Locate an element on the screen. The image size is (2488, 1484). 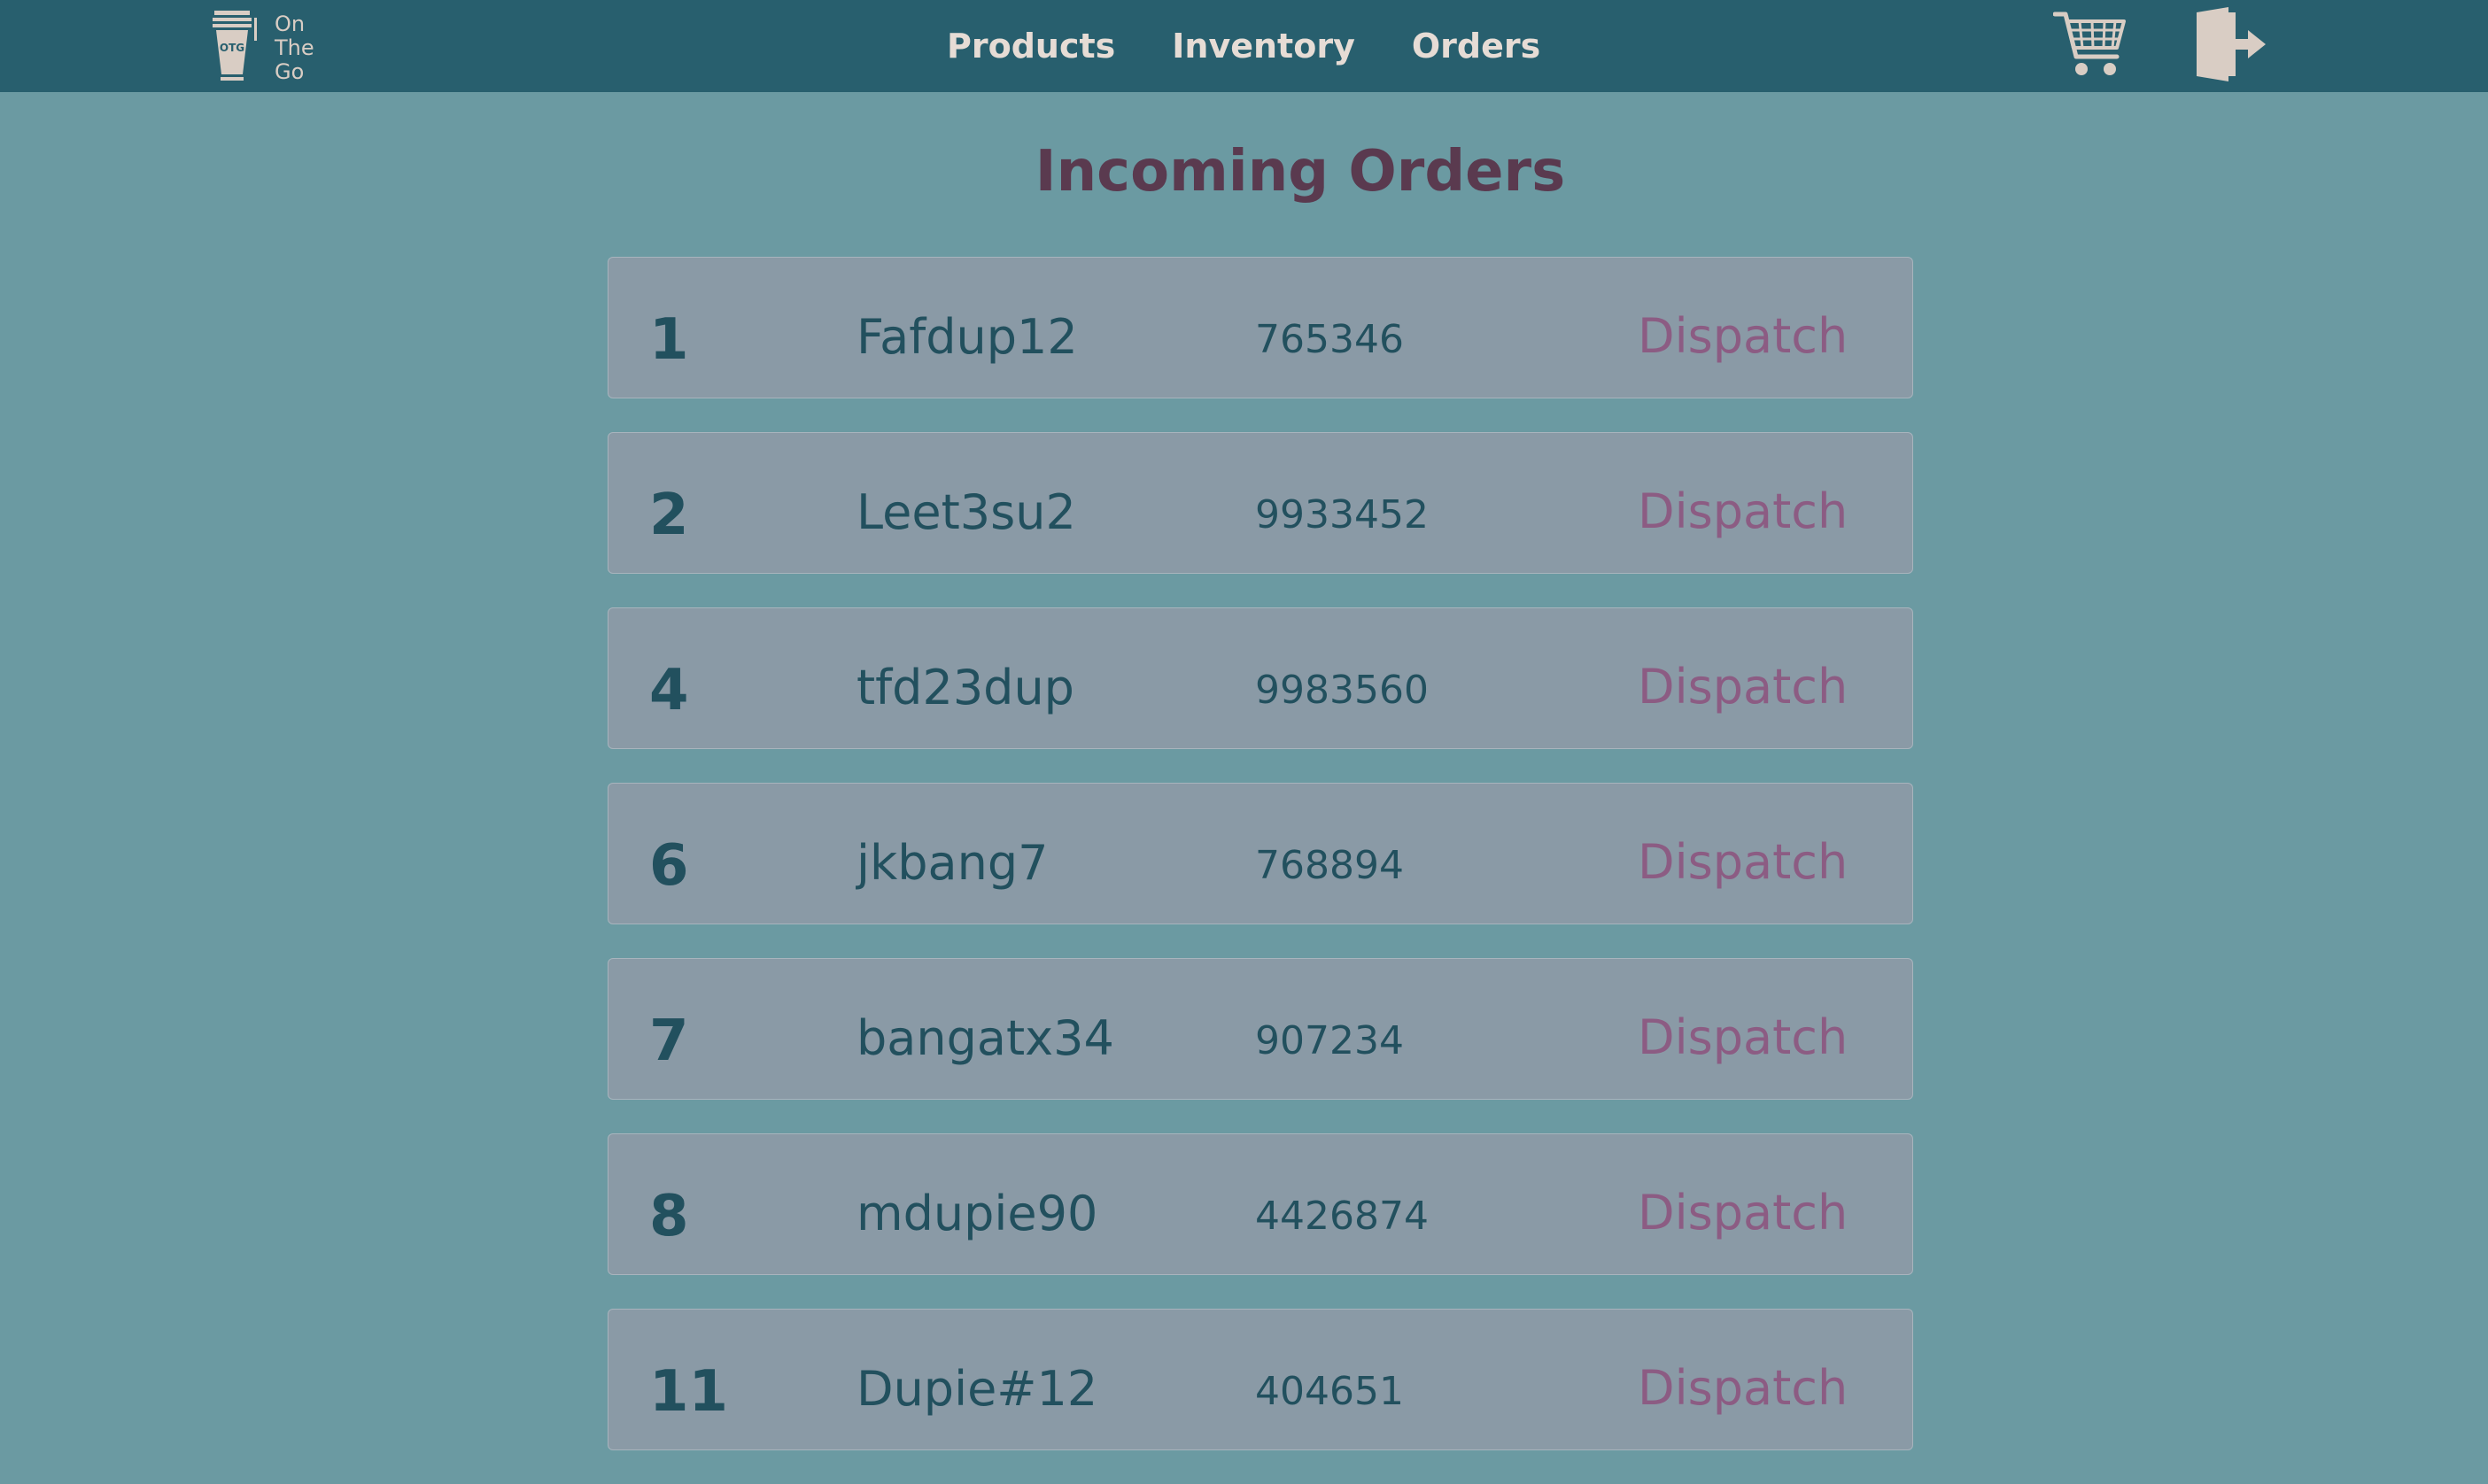
shopping-cart-icon is located at coordinates (2090, 44).